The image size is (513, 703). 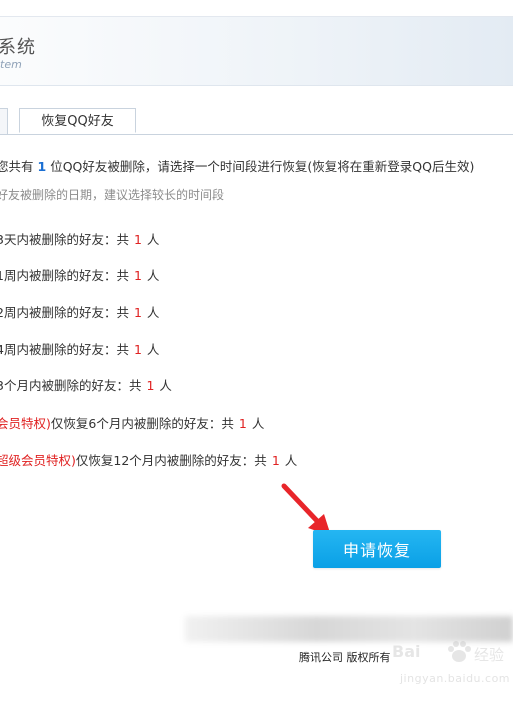 What do you see at coordinates (18, 47) in the screenshot?
I see `banner-title: 系统` at bounding box center [18, 47].